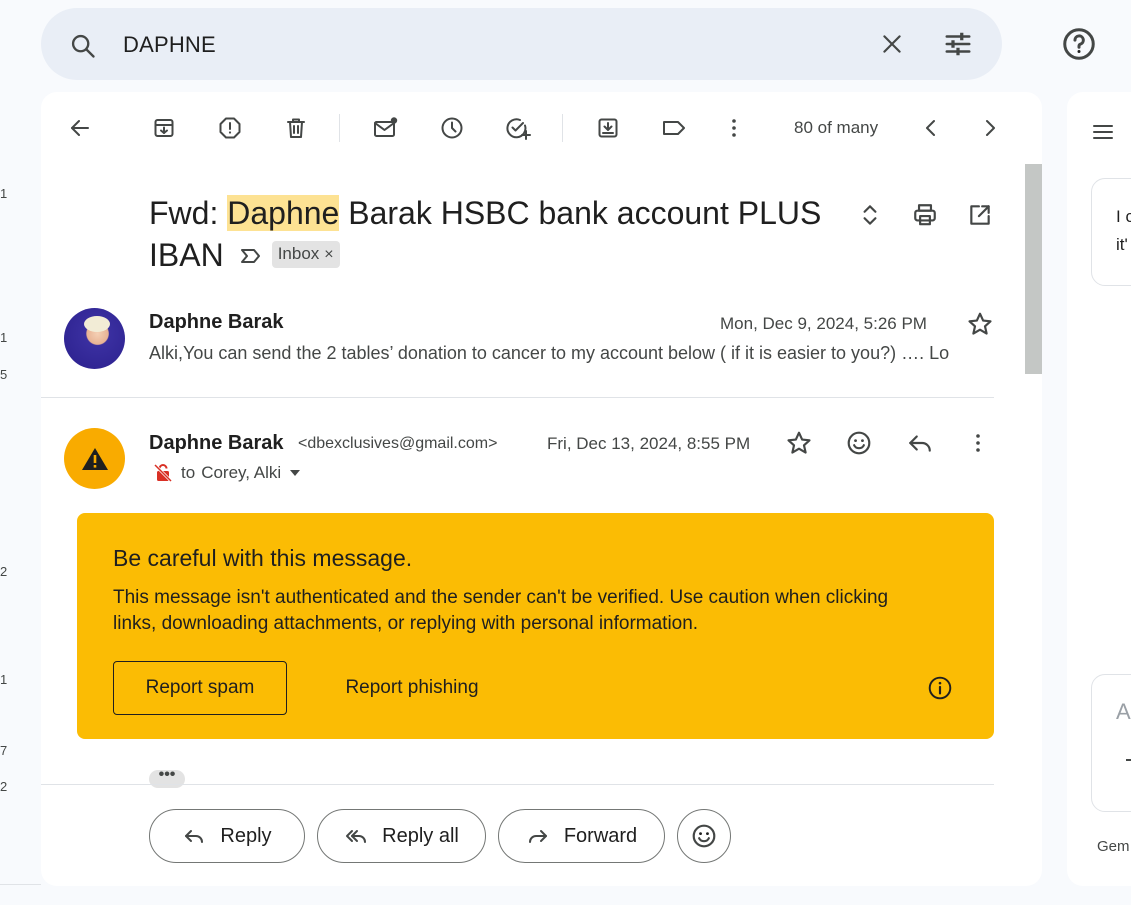  I want to click on emoji-icon, so click(704, 836).